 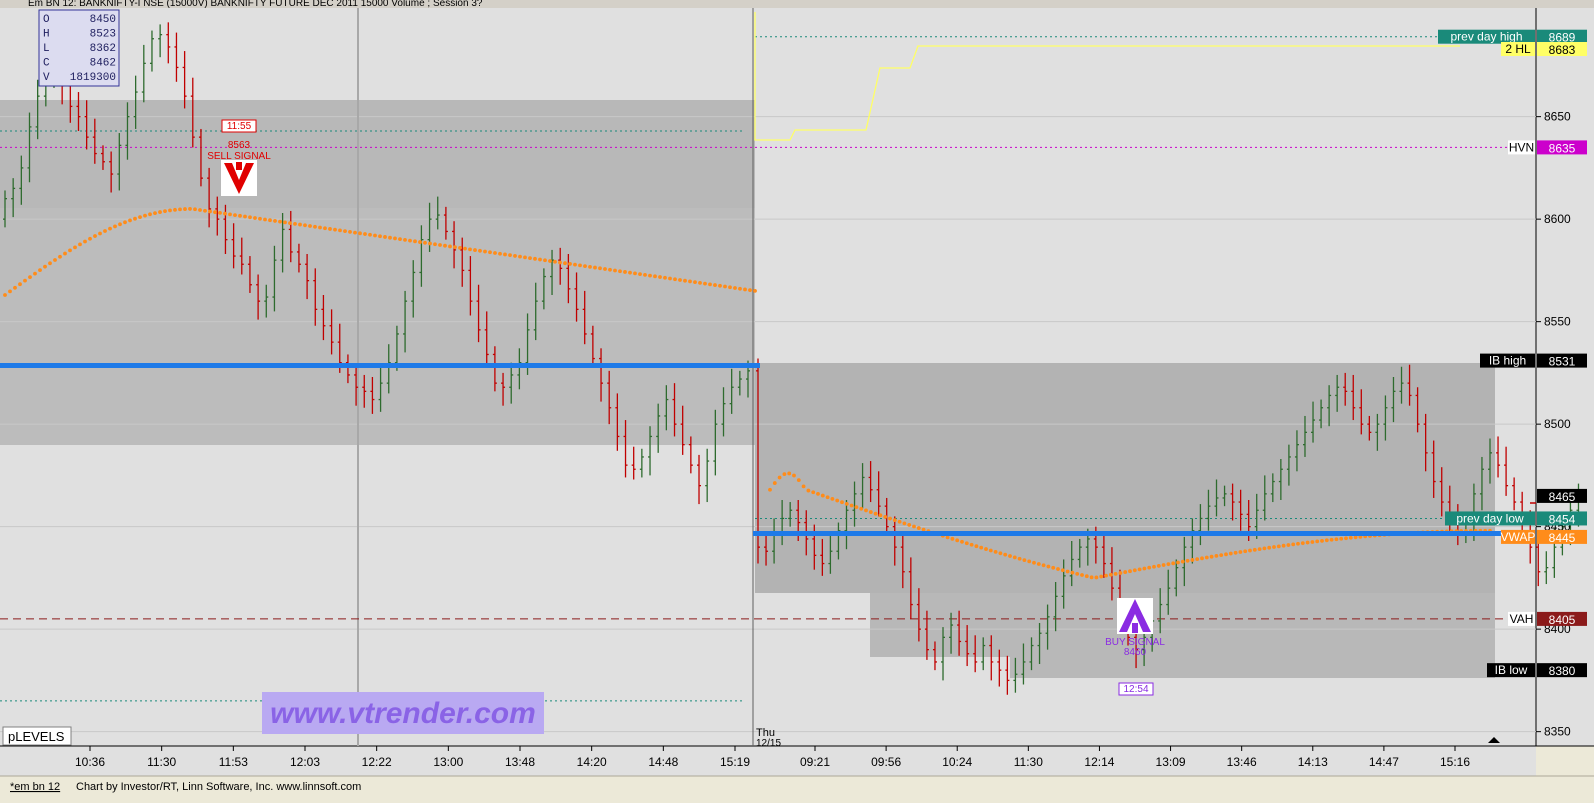 I want to click on ohlcv-label: O, so click(x=46, y=20).